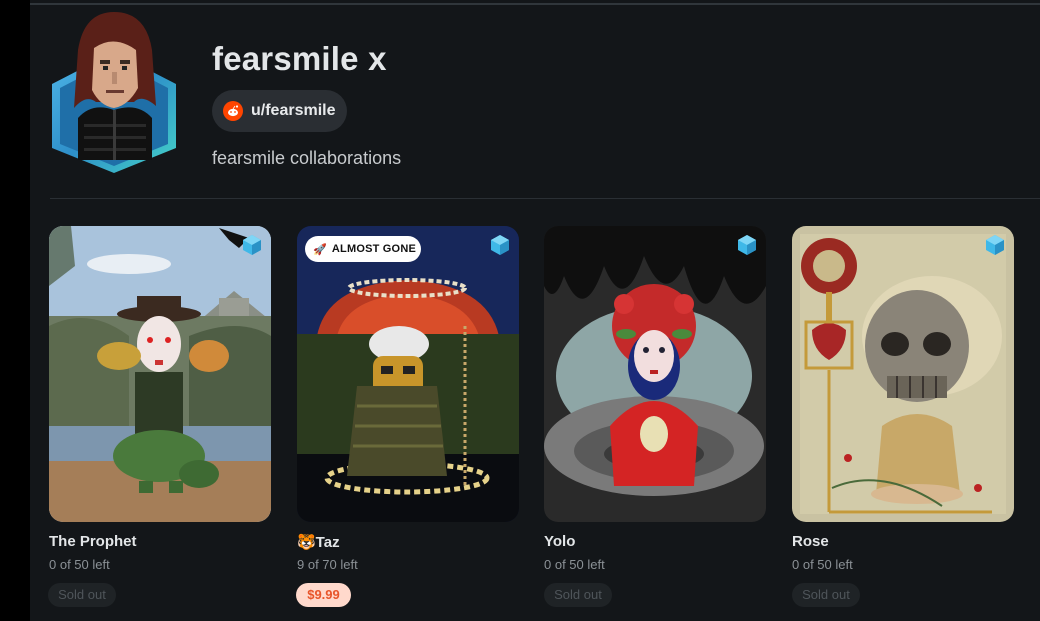 This screenshot has width=1040, height=621. I want to click on card-title: Yolo, so click(559, 541).